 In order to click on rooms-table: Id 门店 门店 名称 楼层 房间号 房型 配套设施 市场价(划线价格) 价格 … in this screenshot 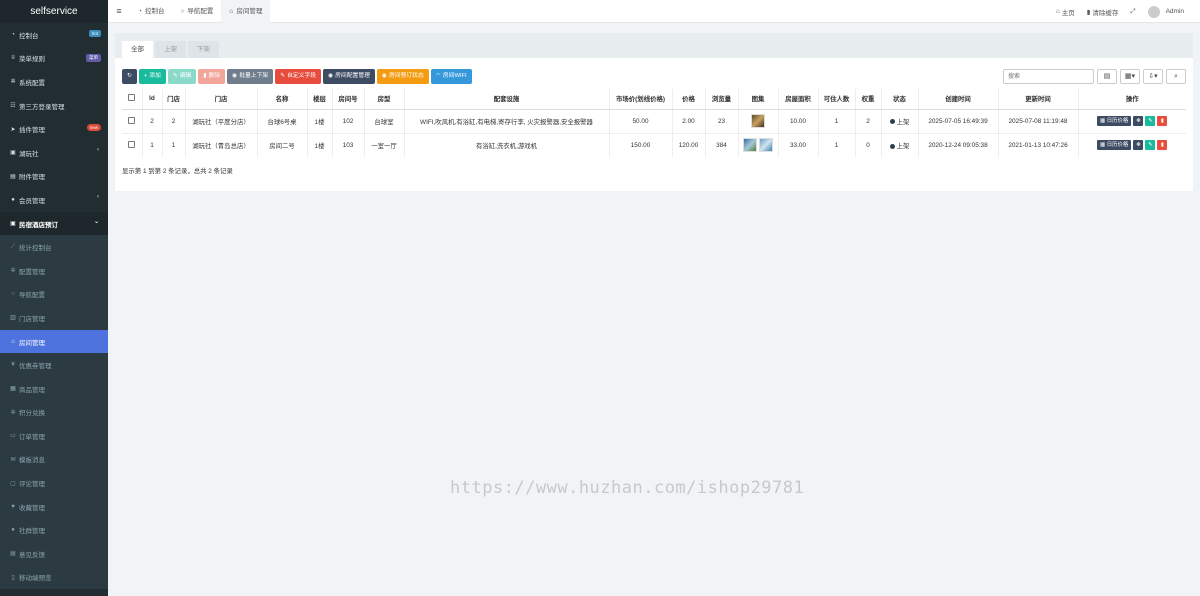, I will do `click(654, 123)`.